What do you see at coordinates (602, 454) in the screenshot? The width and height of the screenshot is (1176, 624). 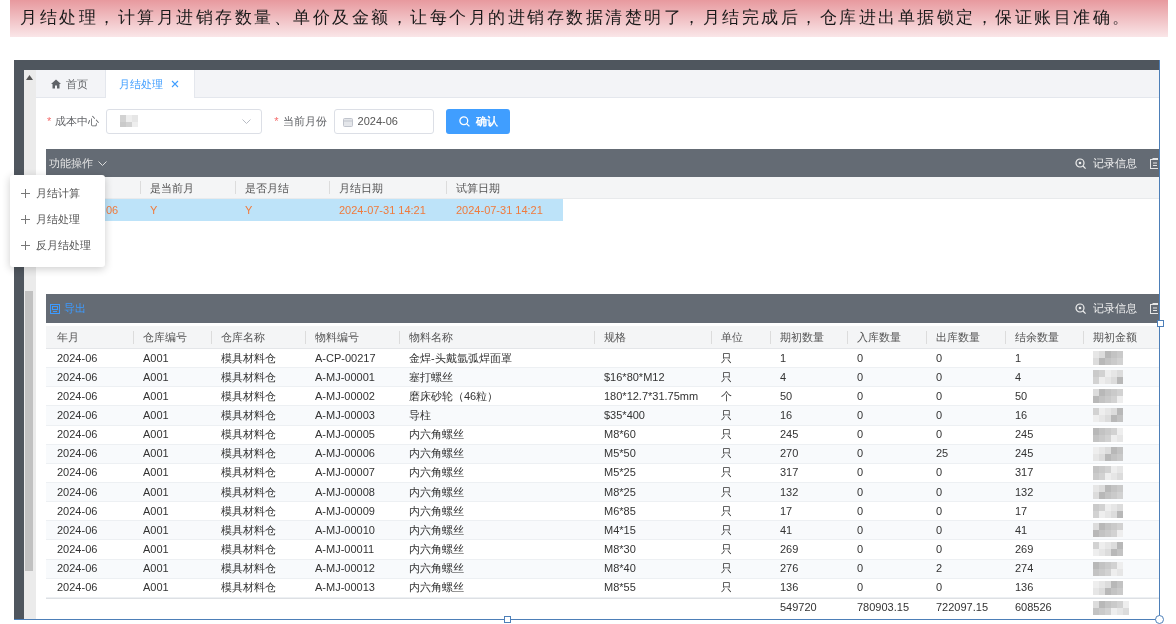 I see `table-row: 2024-06 A001 模具材料仓 A-MJ-00006 内六角螺丝 M5*50 只 270 0 25 245` at bounding box center [602, 454].